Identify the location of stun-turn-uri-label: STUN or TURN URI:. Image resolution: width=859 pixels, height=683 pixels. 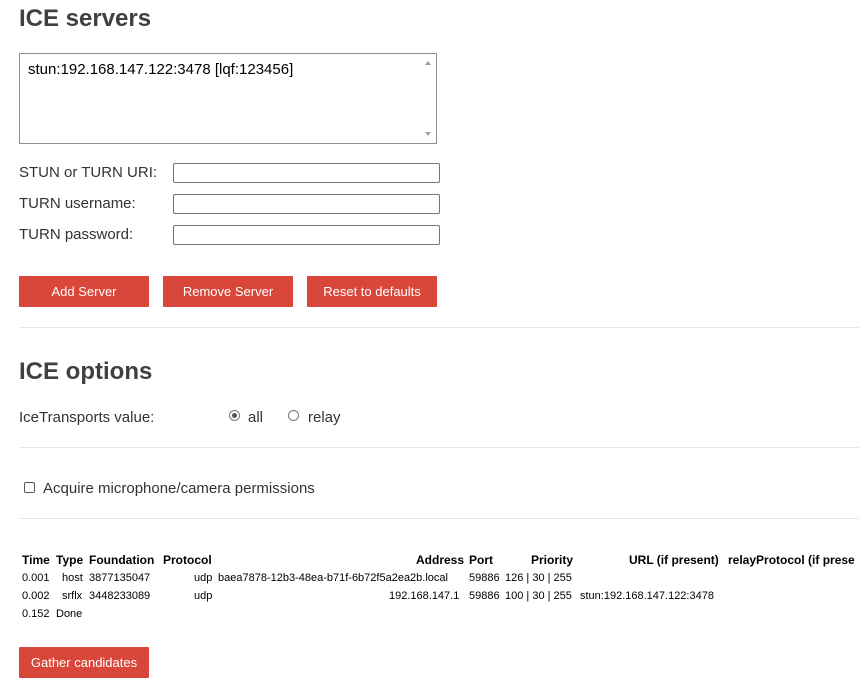
(88, 172).